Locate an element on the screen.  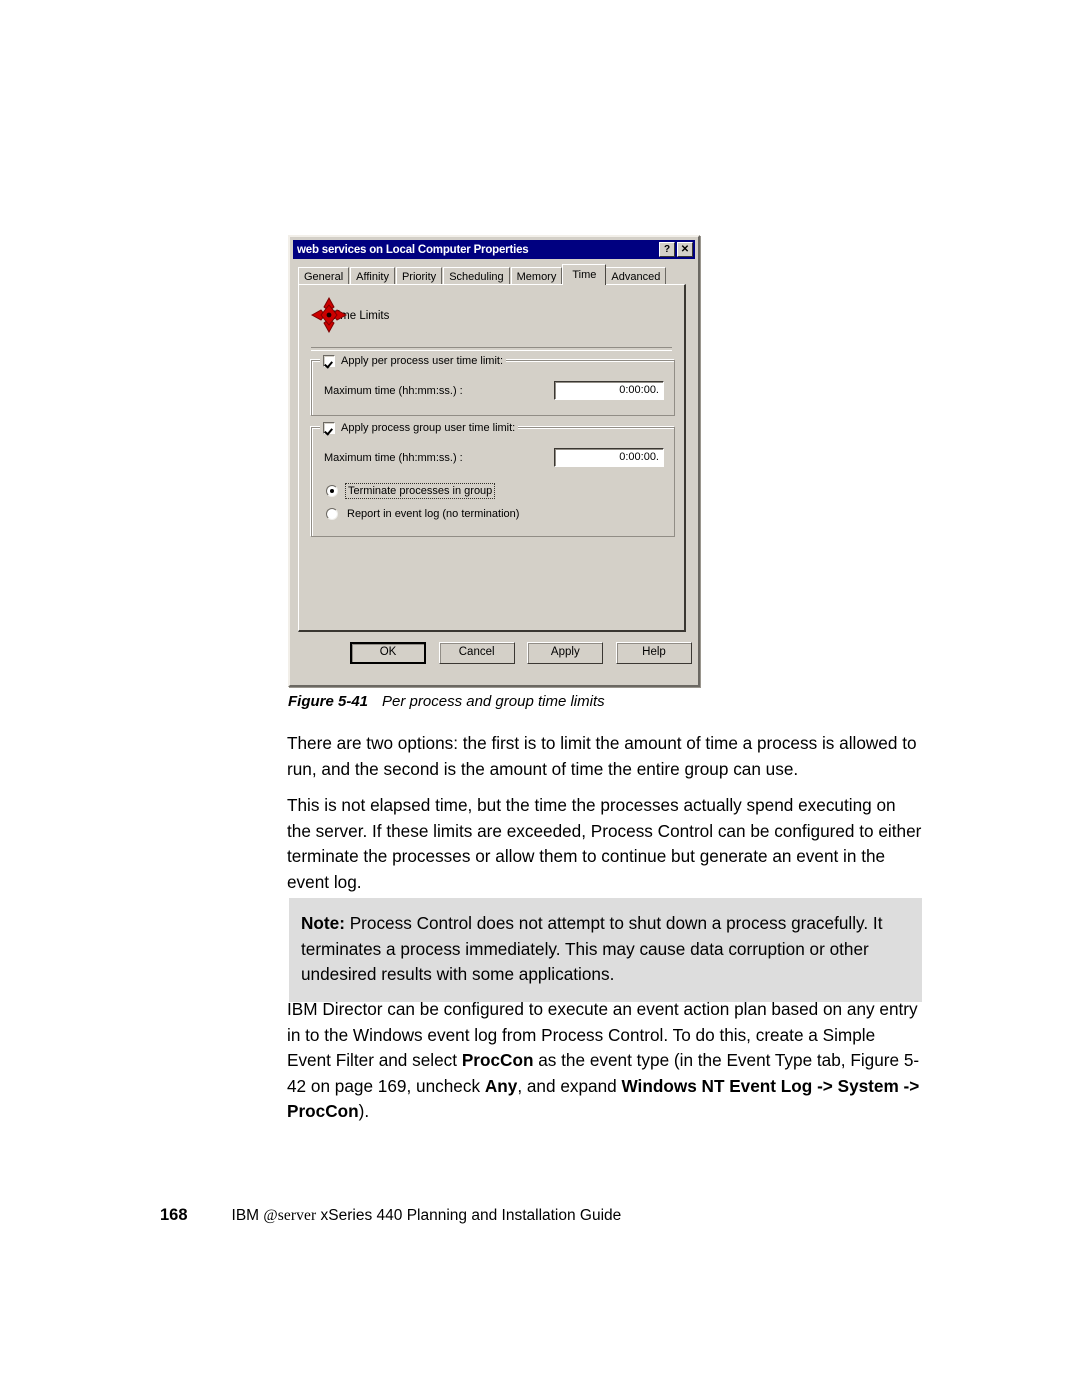
process-group-max-time-row: Maximum time (hh:mm:ss.) : 0:00:00. is located at coordinates (494, 457).